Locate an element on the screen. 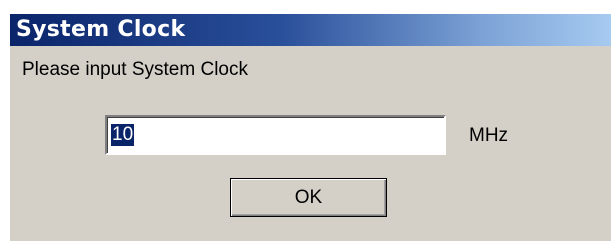  system-clock-input: 10 is located at coordinates (275, 135).